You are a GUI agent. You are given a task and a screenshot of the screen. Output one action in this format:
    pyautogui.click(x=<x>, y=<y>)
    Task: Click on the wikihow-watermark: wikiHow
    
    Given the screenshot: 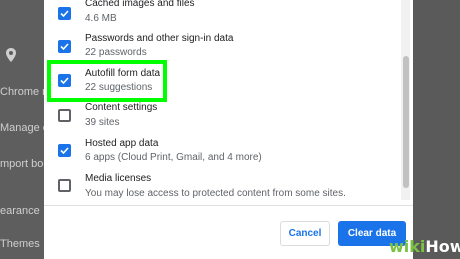 What is the action you would take?
    pyautogui.click(x=424, y=246)
    